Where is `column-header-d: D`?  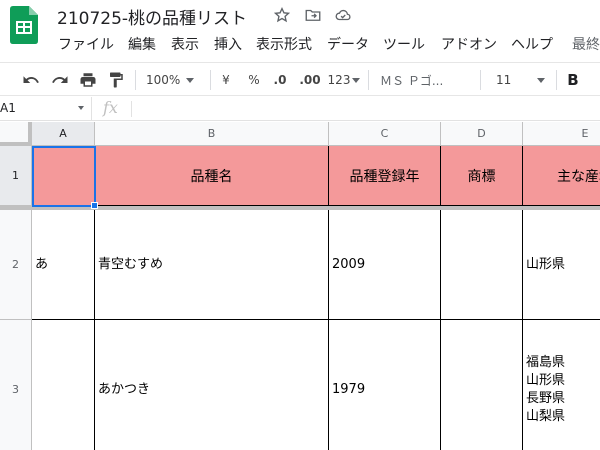
column-header-d: D is located at coordinates (482, 134).